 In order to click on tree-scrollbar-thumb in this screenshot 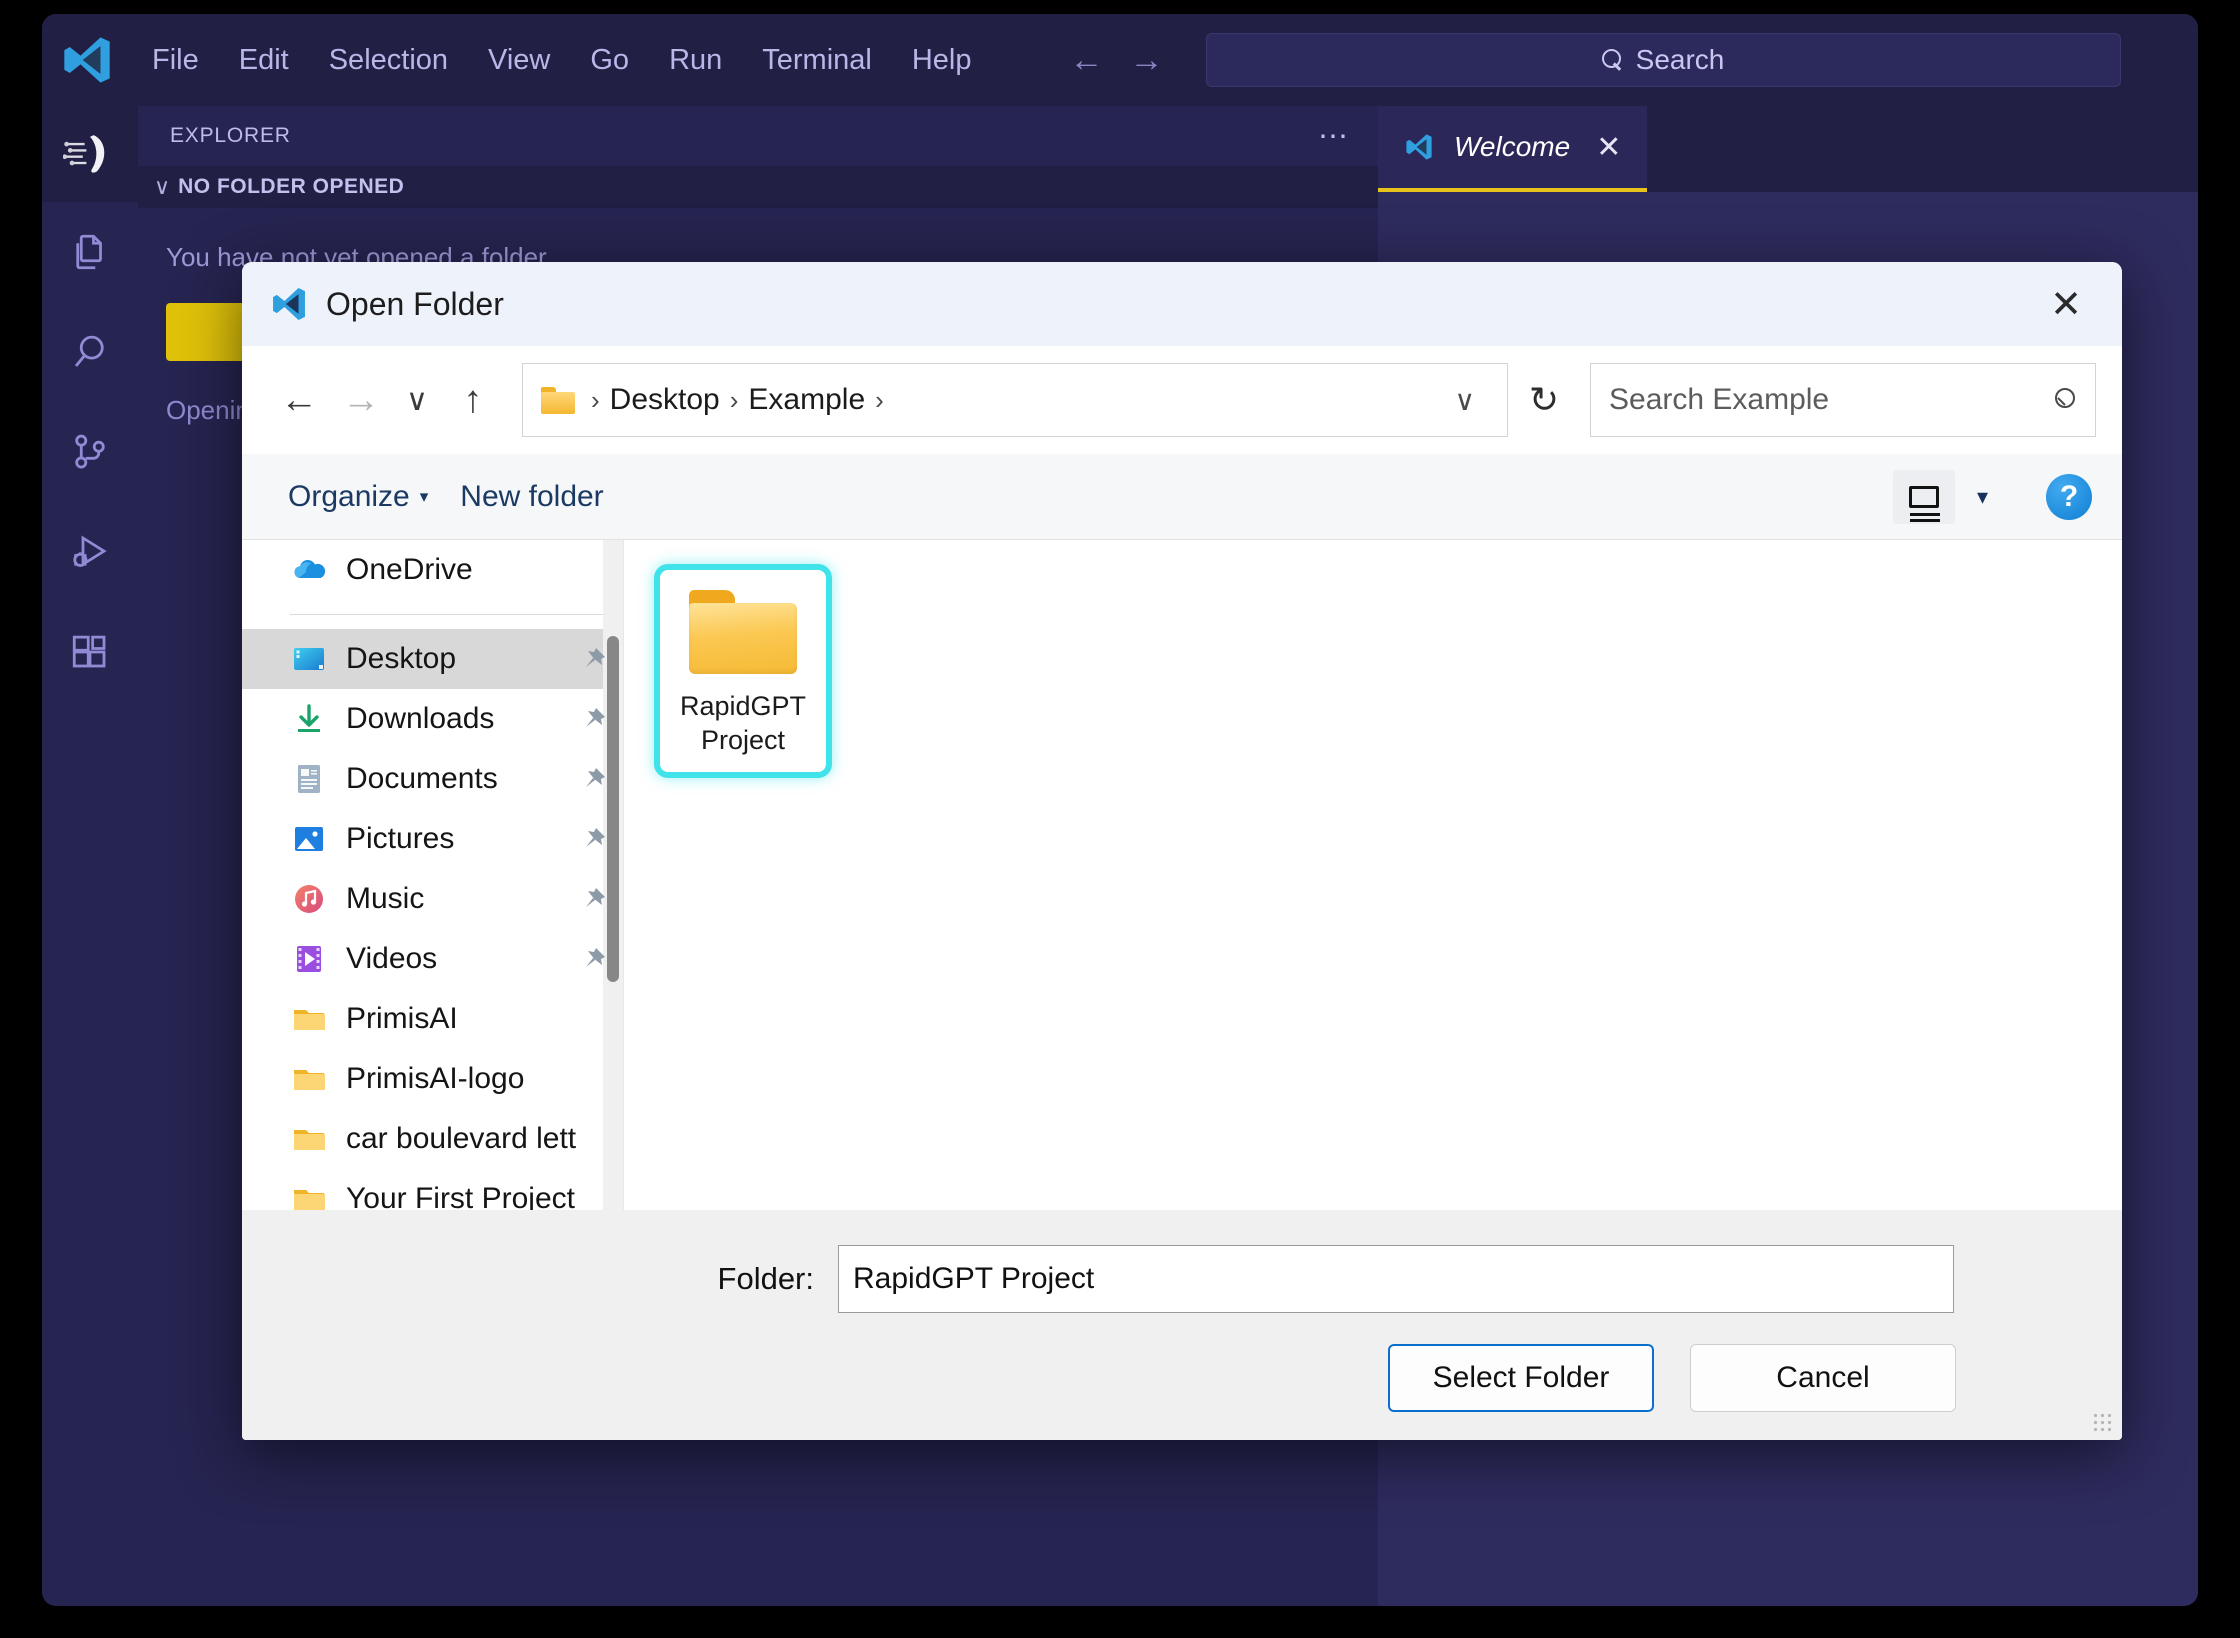, I will do `click(613, 809)`.